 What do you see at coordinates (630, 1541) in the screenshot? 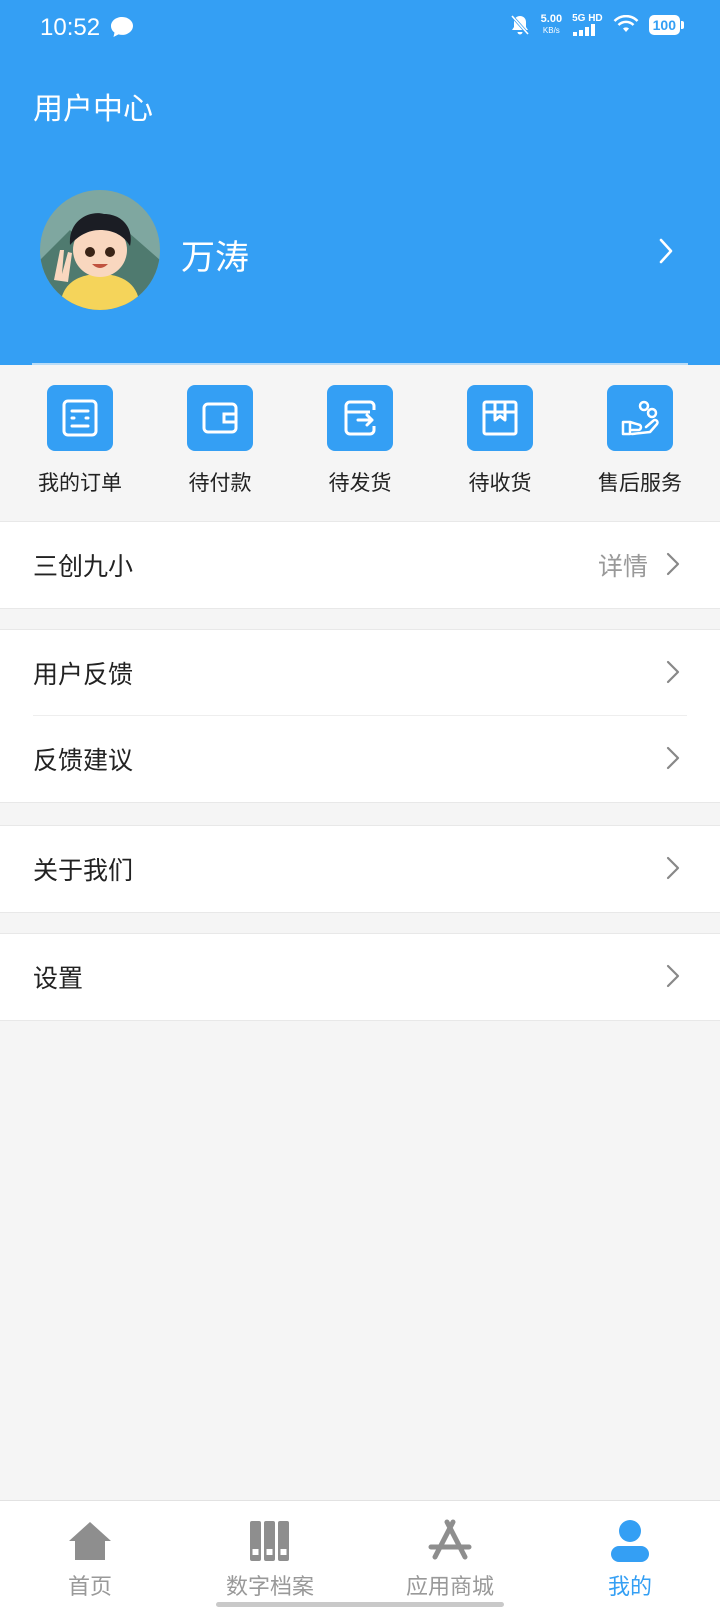
I see `profile-icon` at bounding box center [630, 1541].